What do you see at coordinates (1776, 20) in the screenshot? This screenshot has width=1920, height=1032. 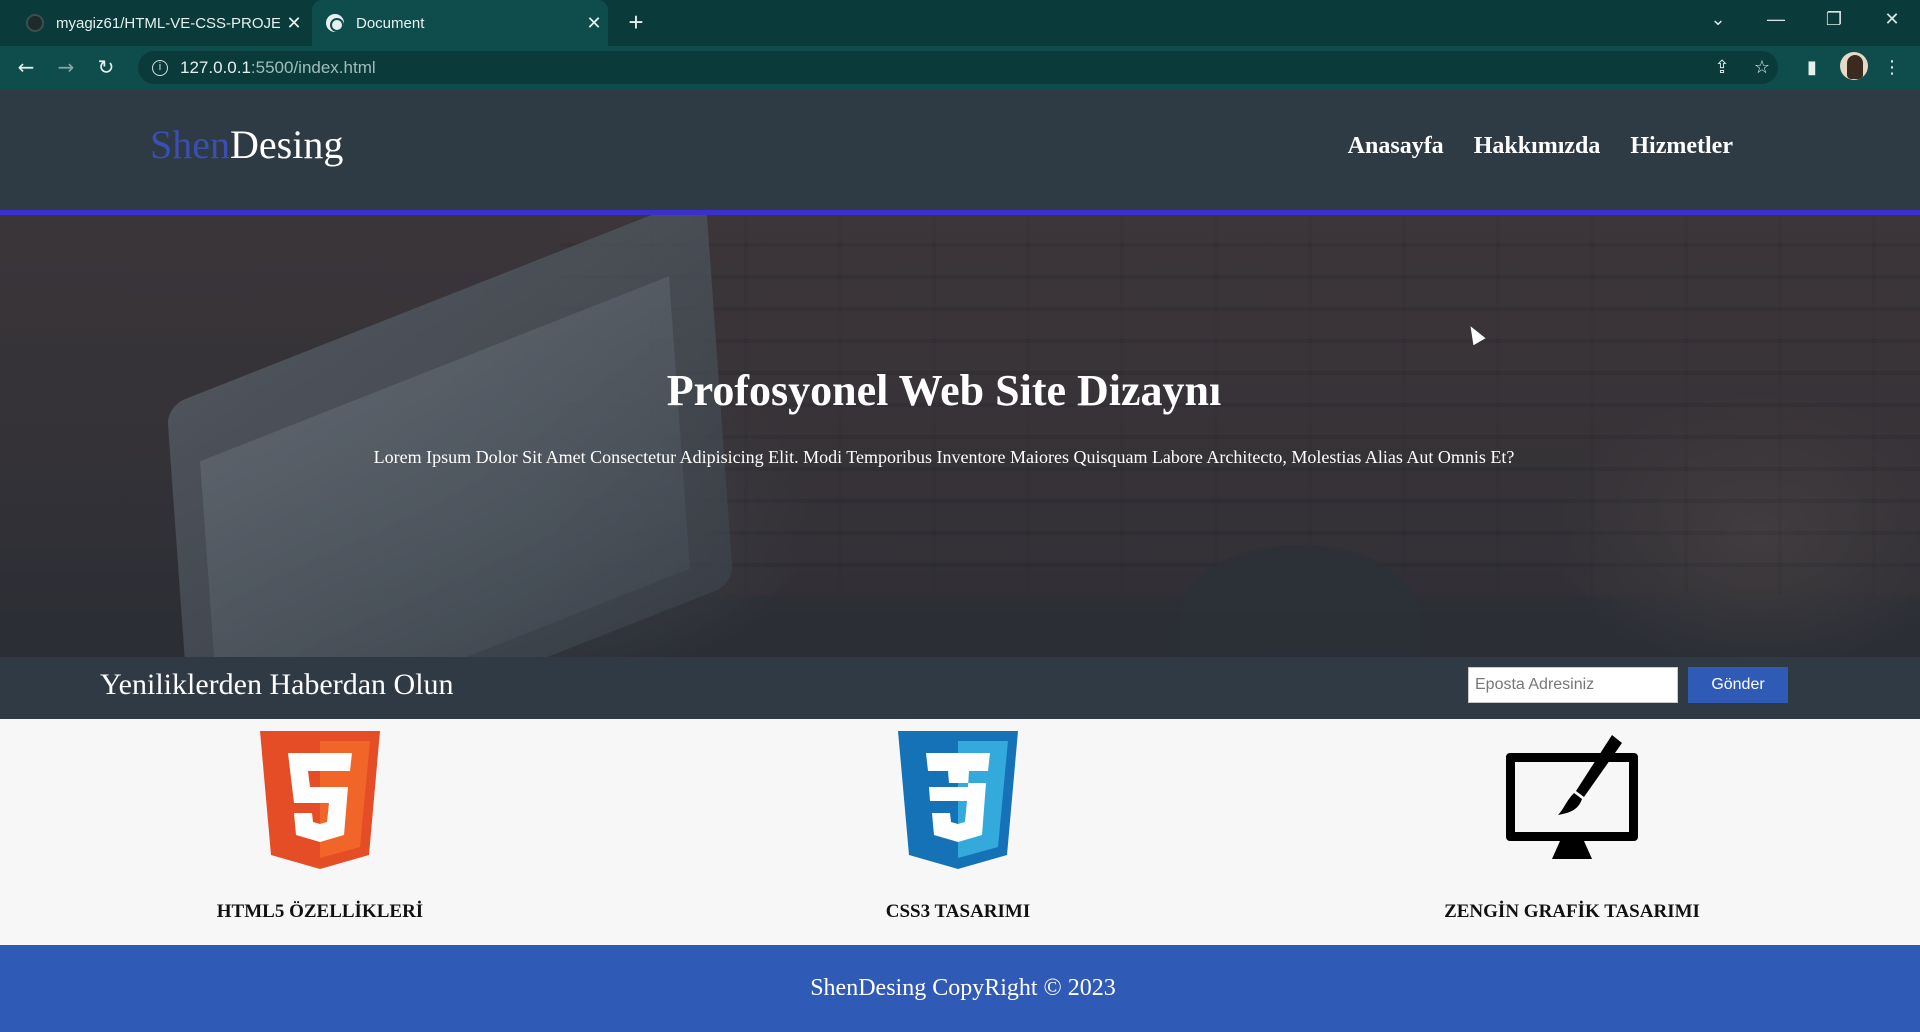 I see `minimize-button: —` at bounding box center [1776, 20].